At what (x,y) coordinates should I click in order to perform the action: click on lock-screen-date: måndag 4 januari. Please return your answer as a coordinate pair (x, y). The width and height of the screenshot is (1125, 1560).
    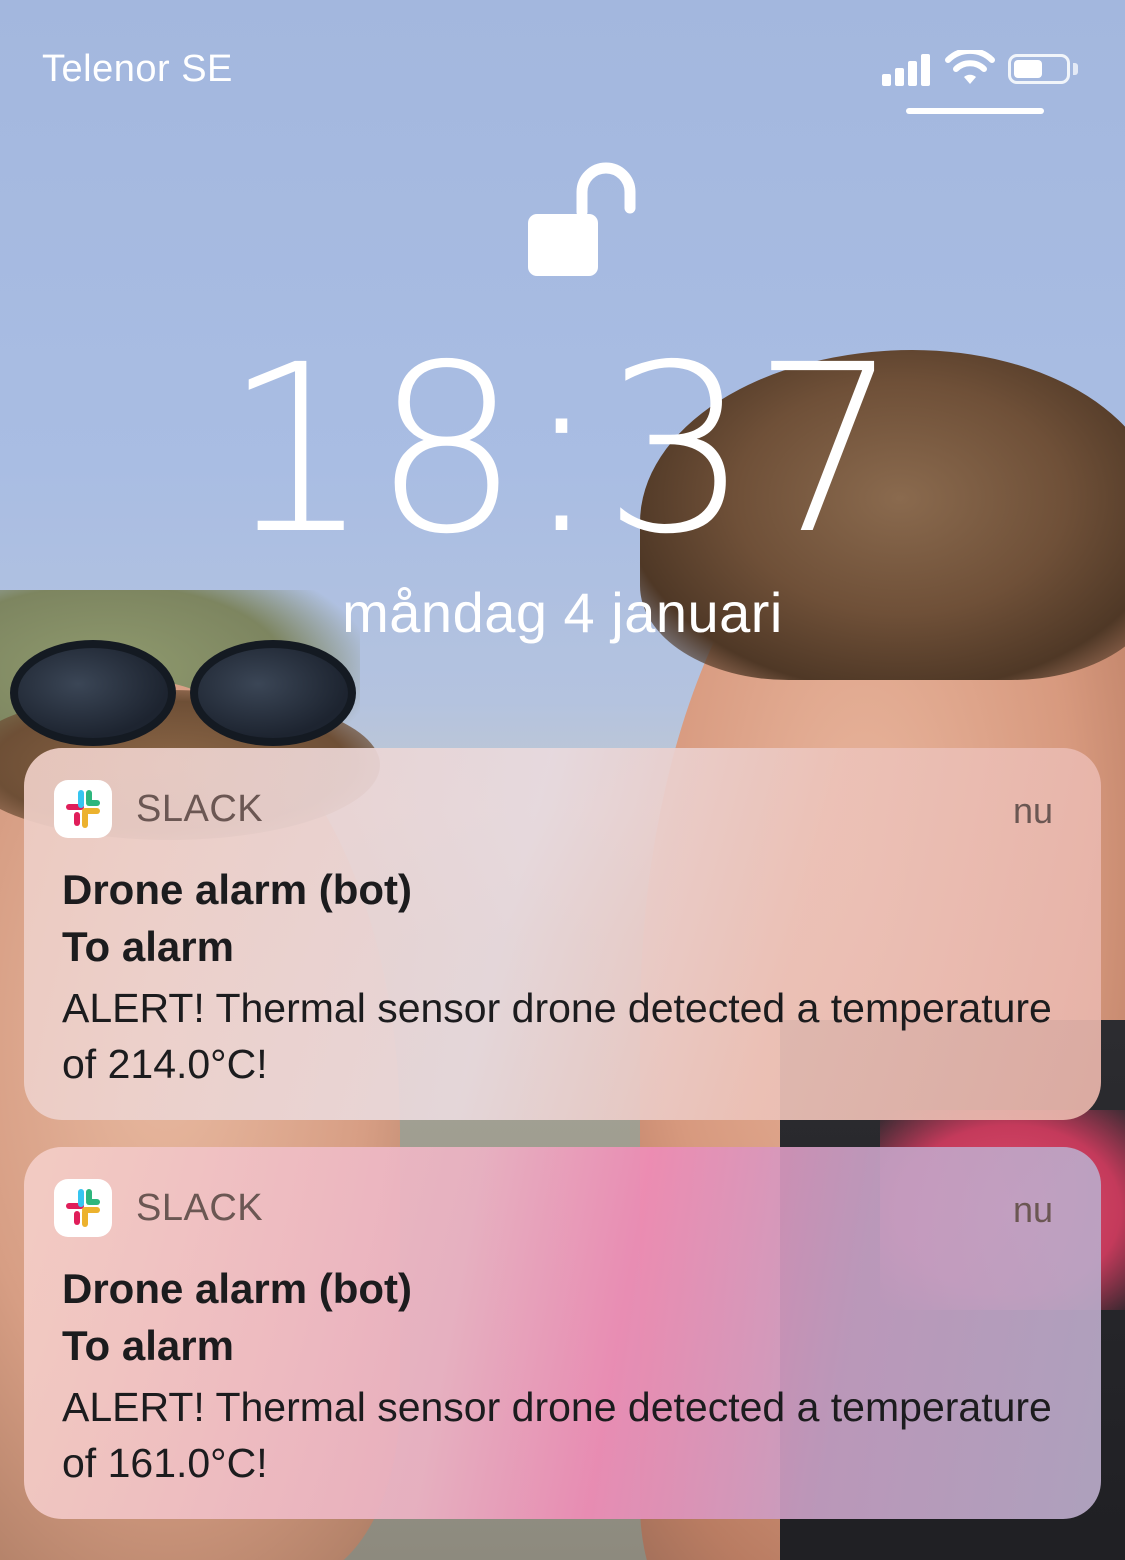
    Looking at the image, I should click on (562, 612).